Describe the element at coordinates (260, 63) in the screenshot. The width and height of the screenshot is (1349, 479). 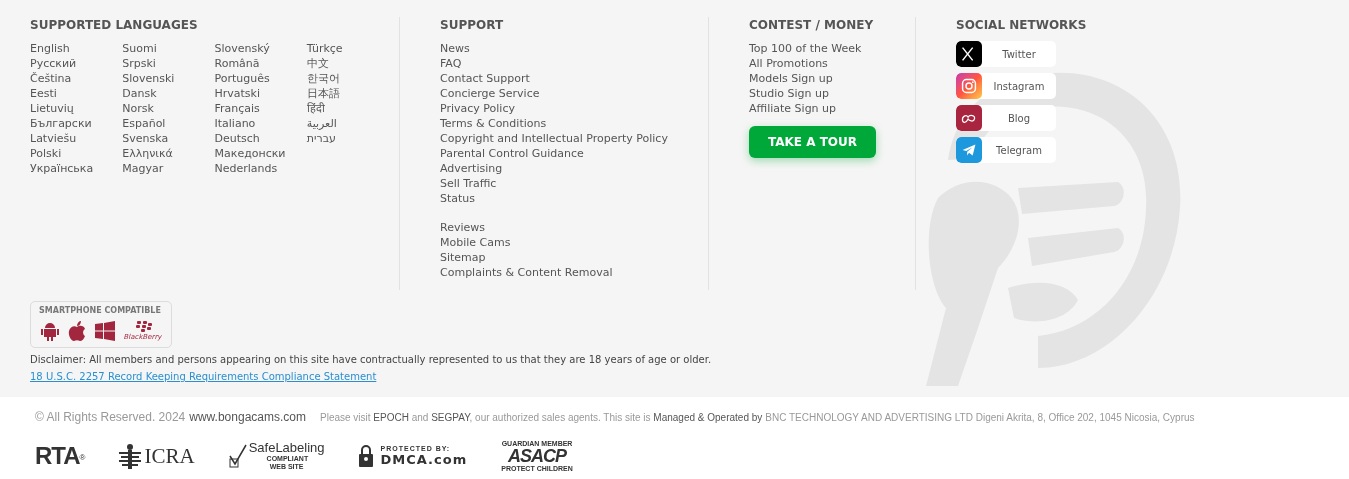
I see `language-link: Română` at that location.